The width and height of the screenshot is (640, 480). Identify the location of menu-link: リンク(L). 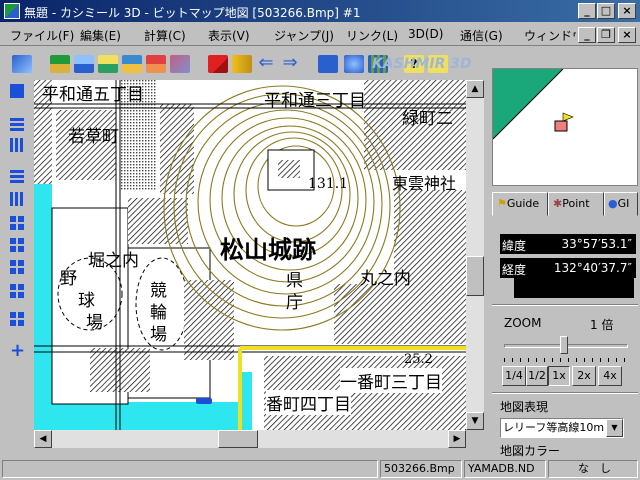
(372, 35).